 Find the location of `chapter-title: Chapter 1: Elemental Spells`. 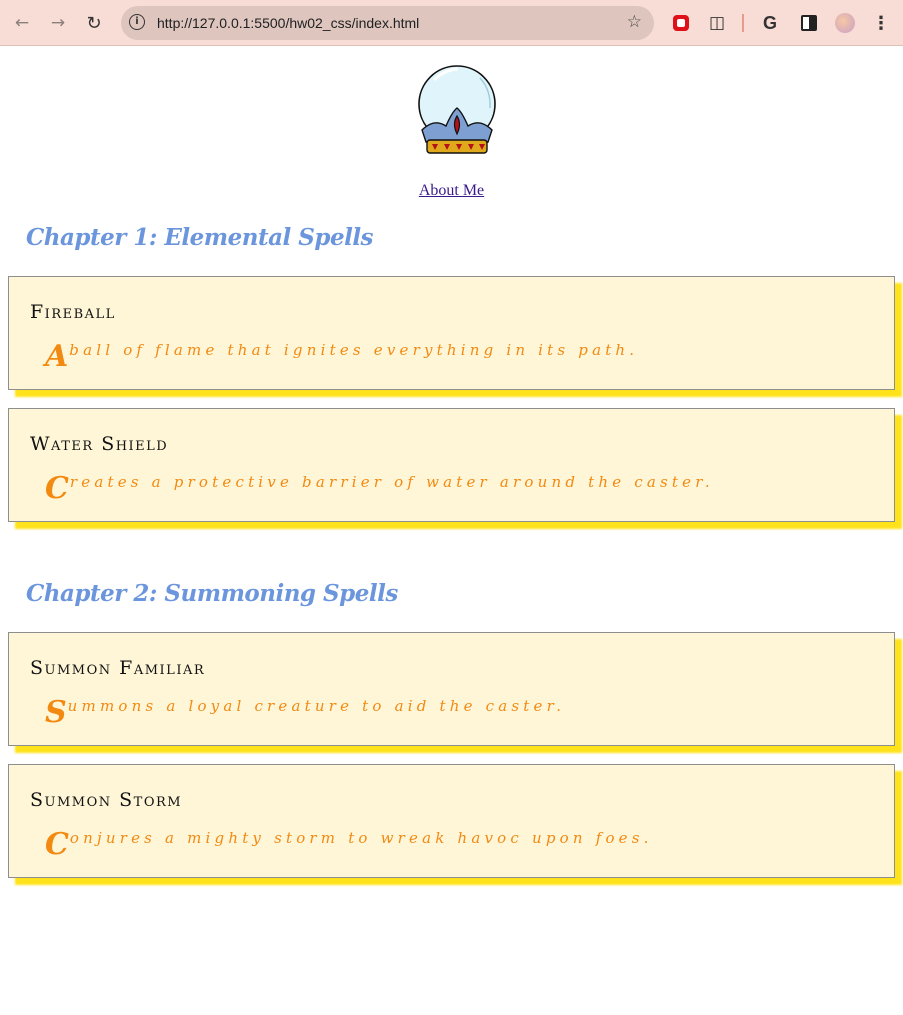

chapter-title: Chapter 1: Elemental Spells is located at coordinates (200, 237).